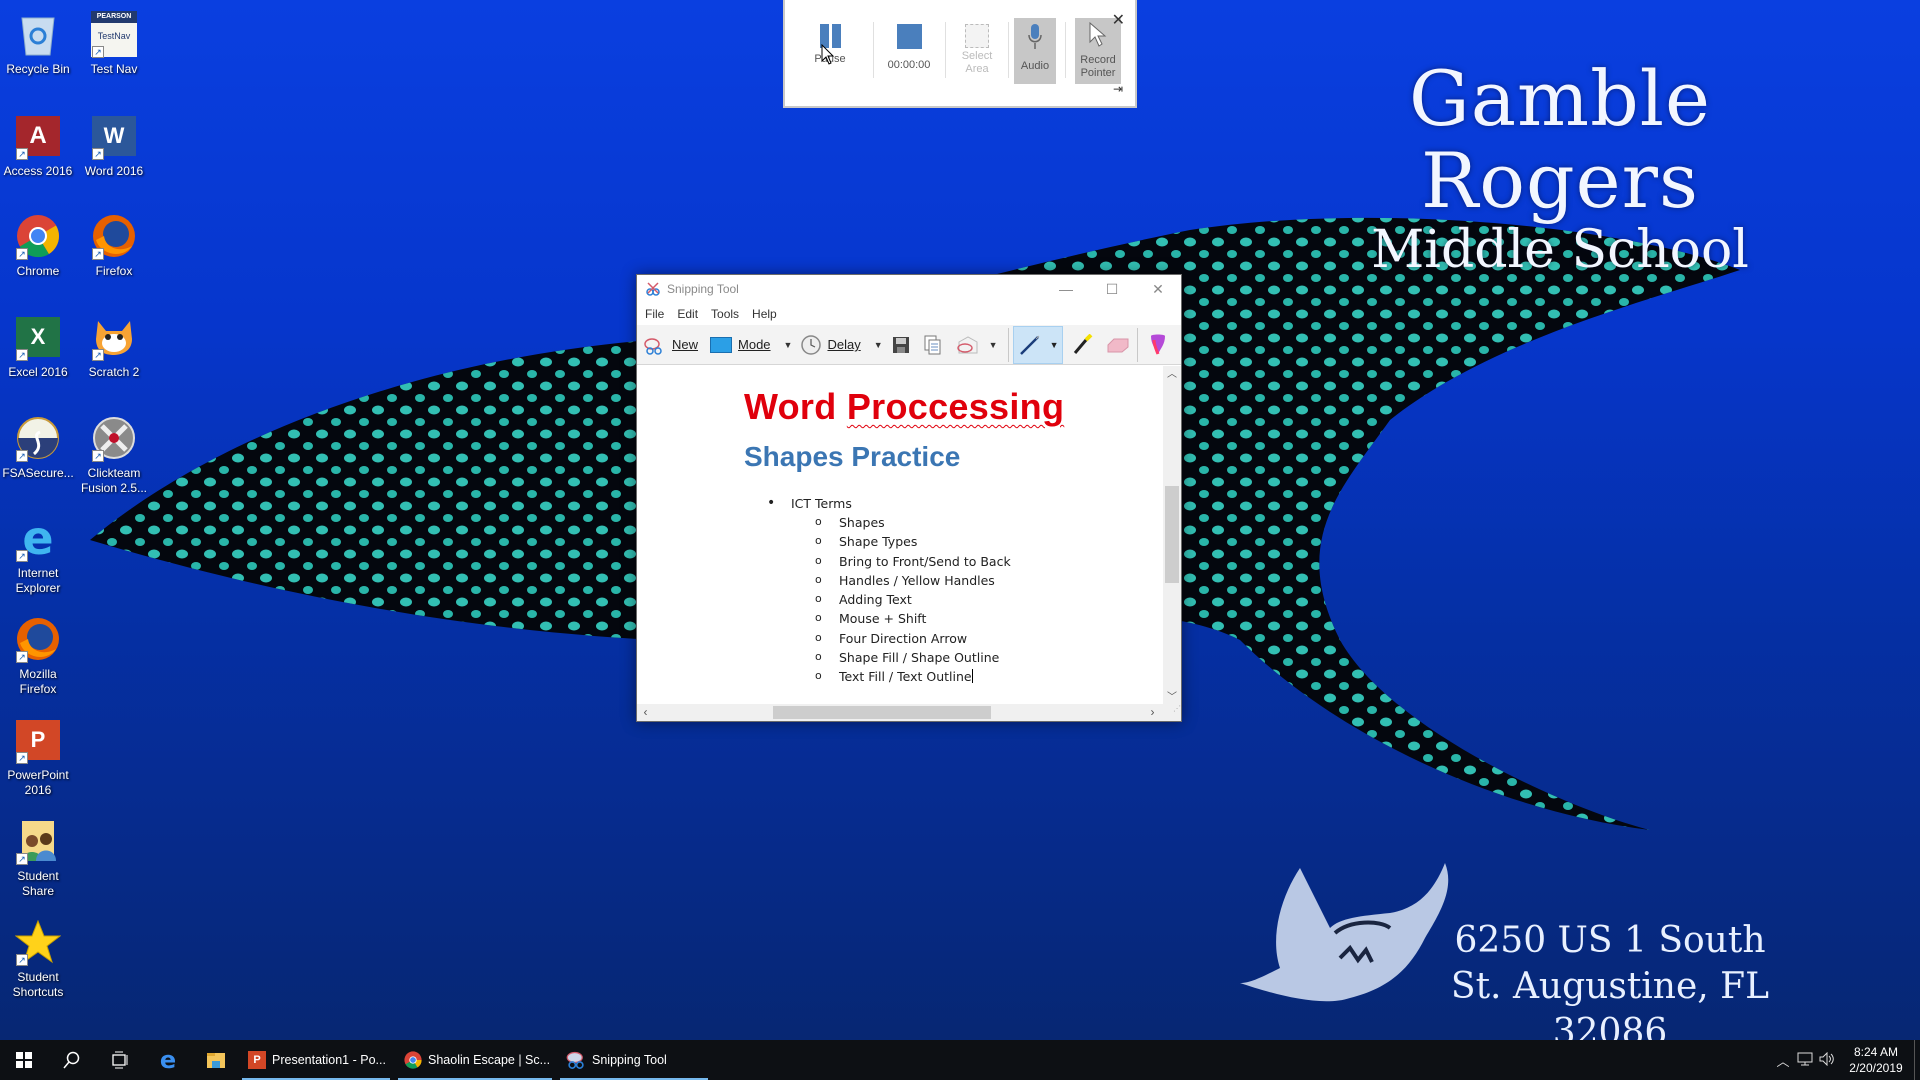 Image resolution: width=1920 pixels, height=1080 pixels. What do you see at coordinates (1035, 66) in the screenshot?
I see `audio-label: Audio` at bounding box center [1035, 66].